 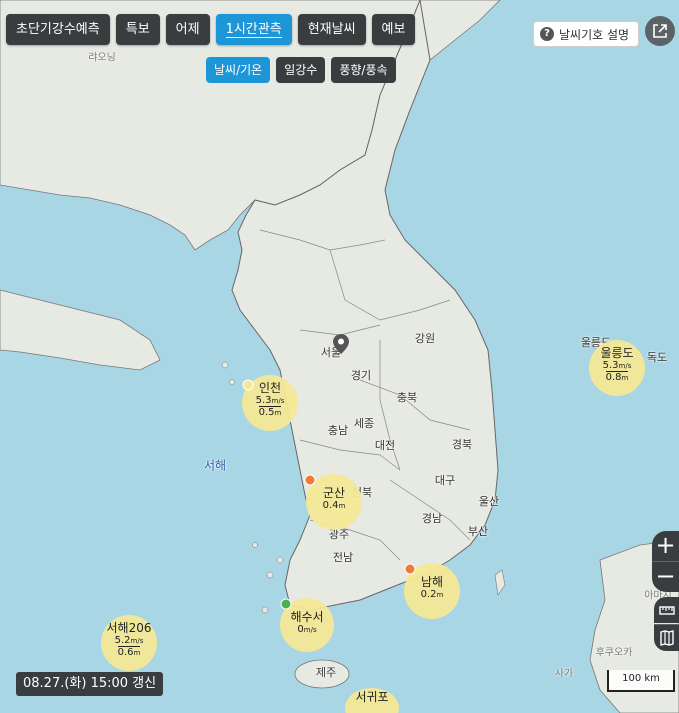 I want to click on place-label-jeonnam: 전남, so click(x=343, y=557).